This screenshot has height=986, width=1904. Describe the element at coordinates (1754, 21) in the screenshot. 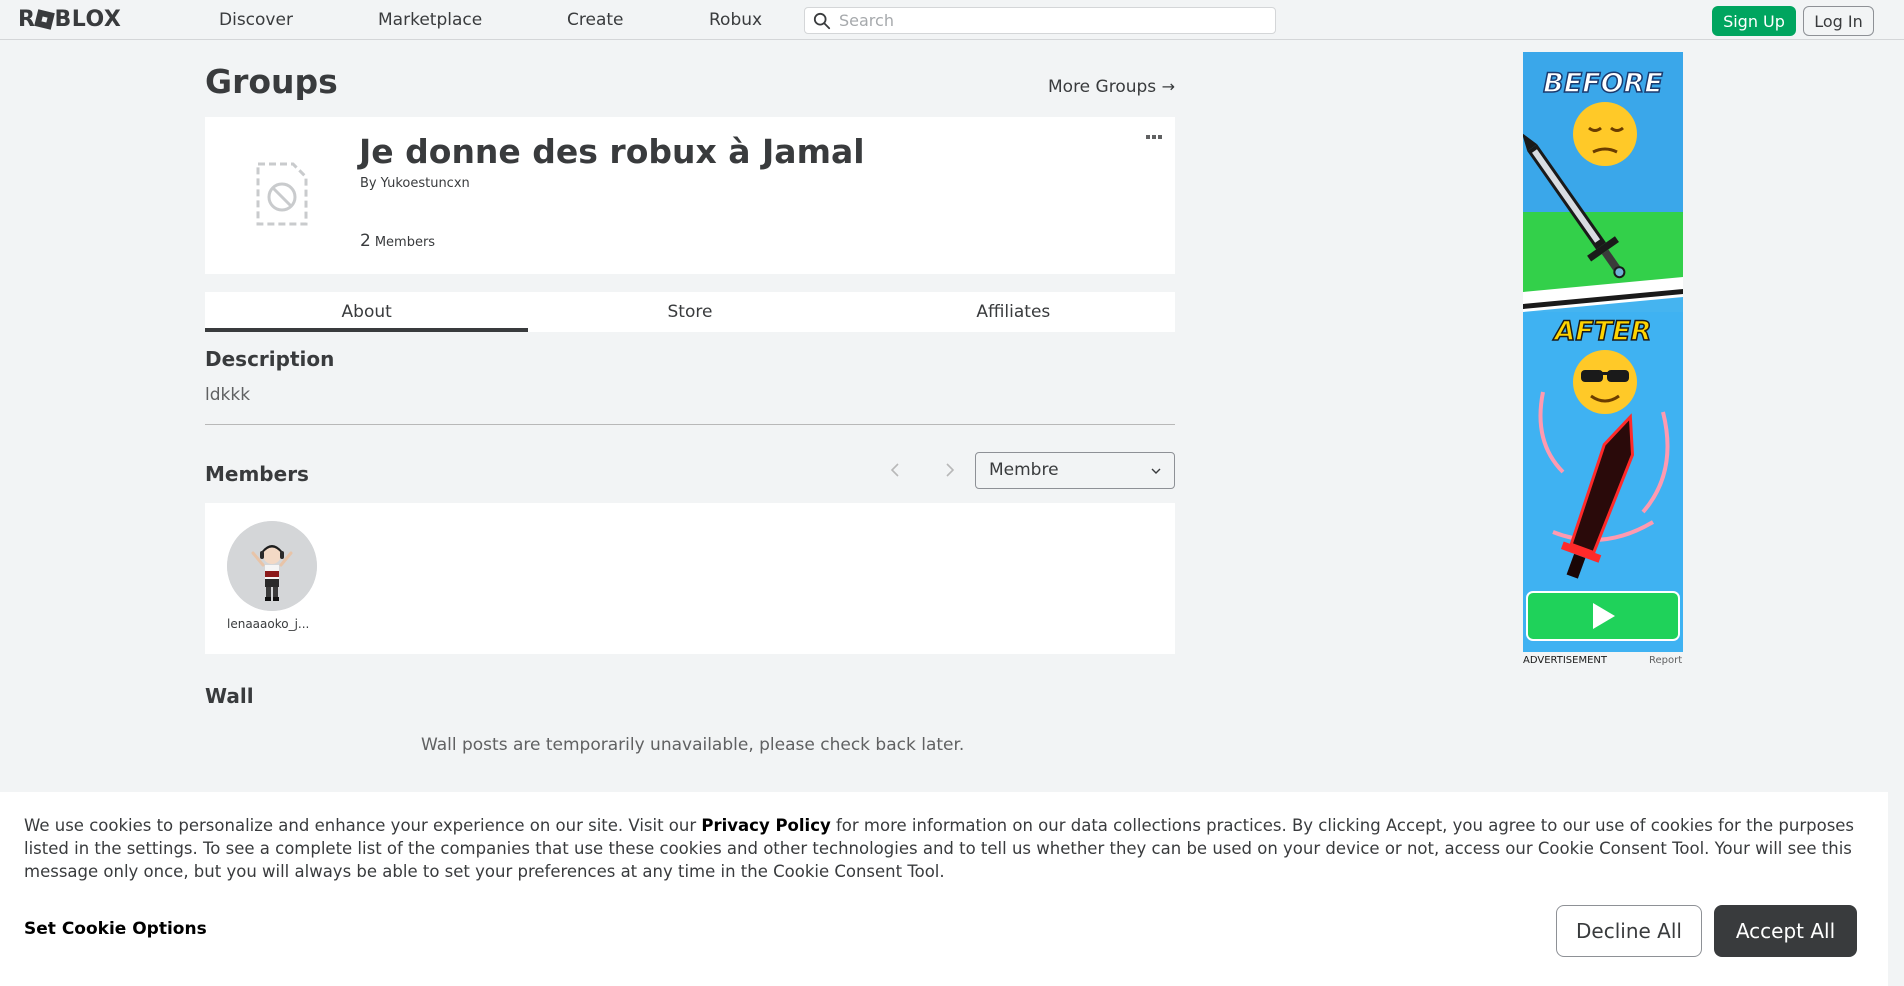

I see `sign-up-button: Sign Up` at that location.